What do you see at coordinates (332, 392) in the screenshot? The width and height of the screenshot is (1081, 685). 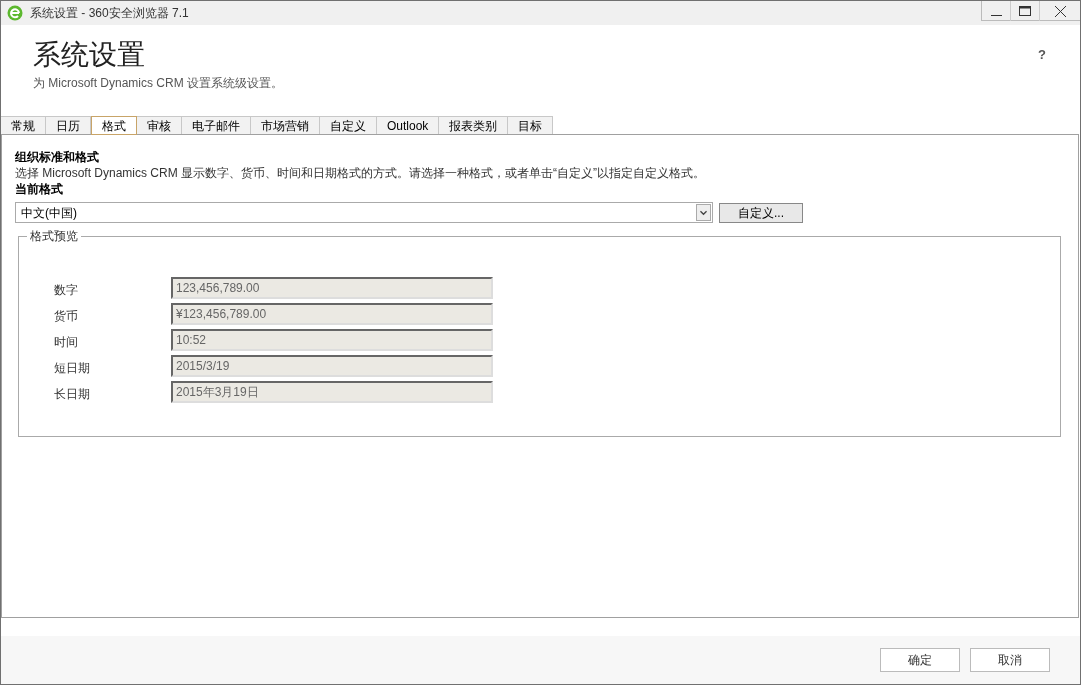 I see `preview-field: 2015年3月19日` at bounding box center [332, 392].